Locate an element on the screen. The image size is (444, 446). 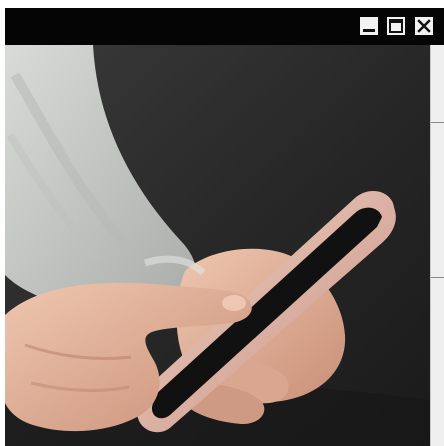
close-icon is located at coordinates (424, 26).